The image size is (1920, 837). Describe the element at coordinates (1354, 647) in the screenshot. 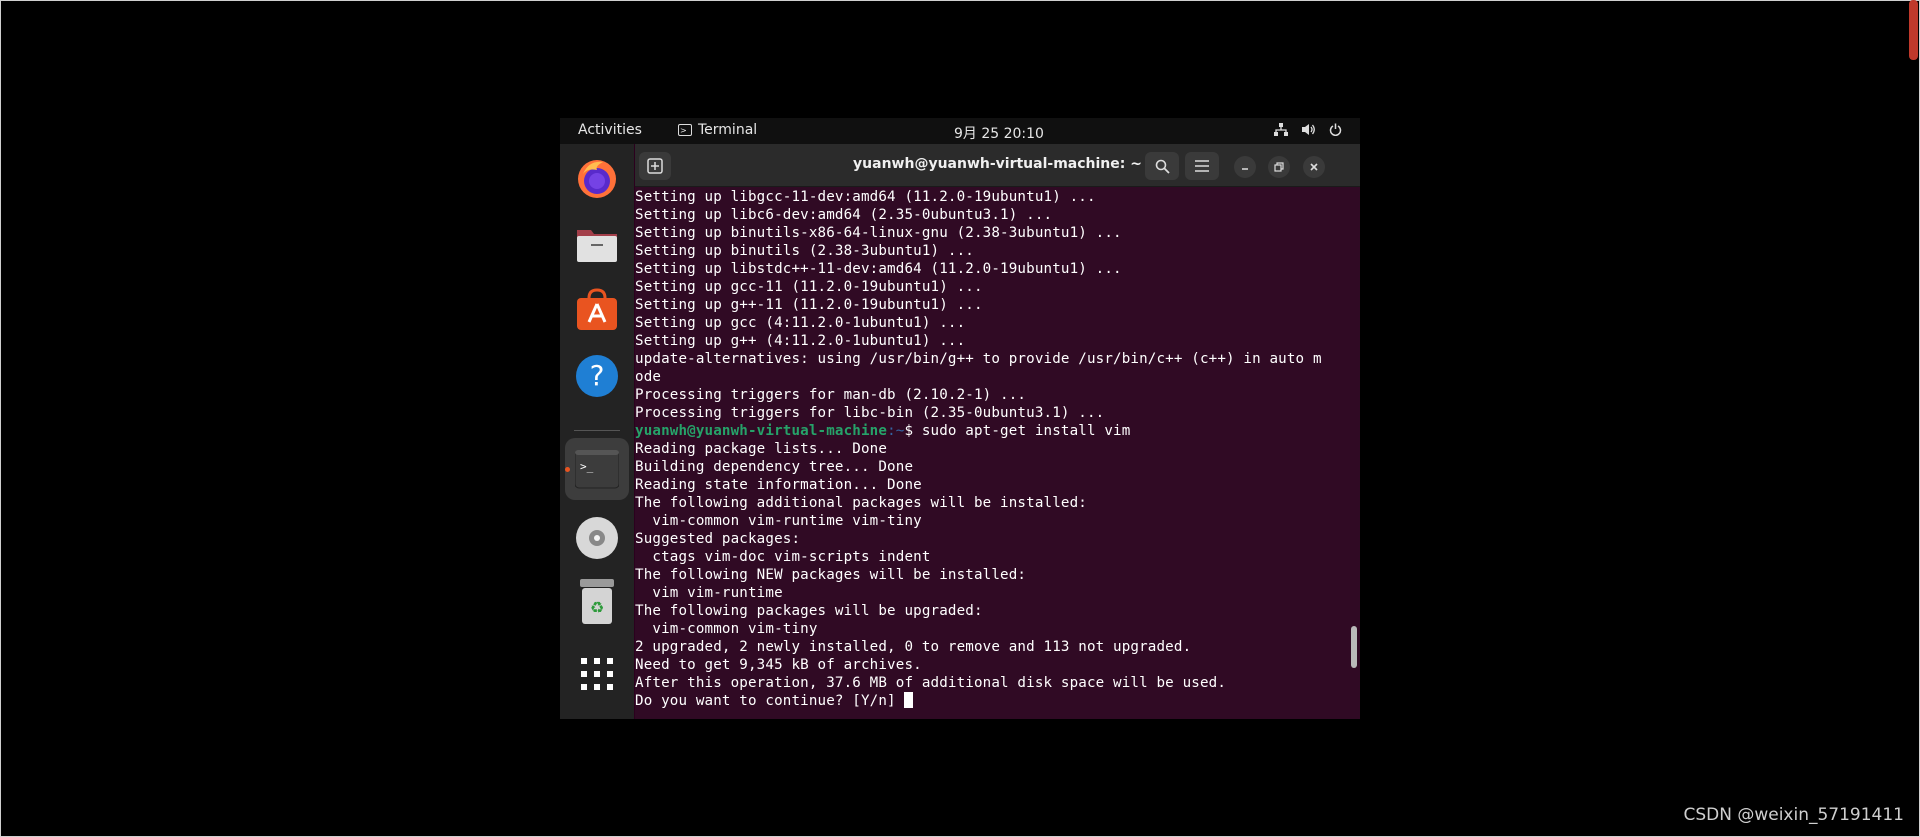

I see `terminal-scrollbar` at that location.